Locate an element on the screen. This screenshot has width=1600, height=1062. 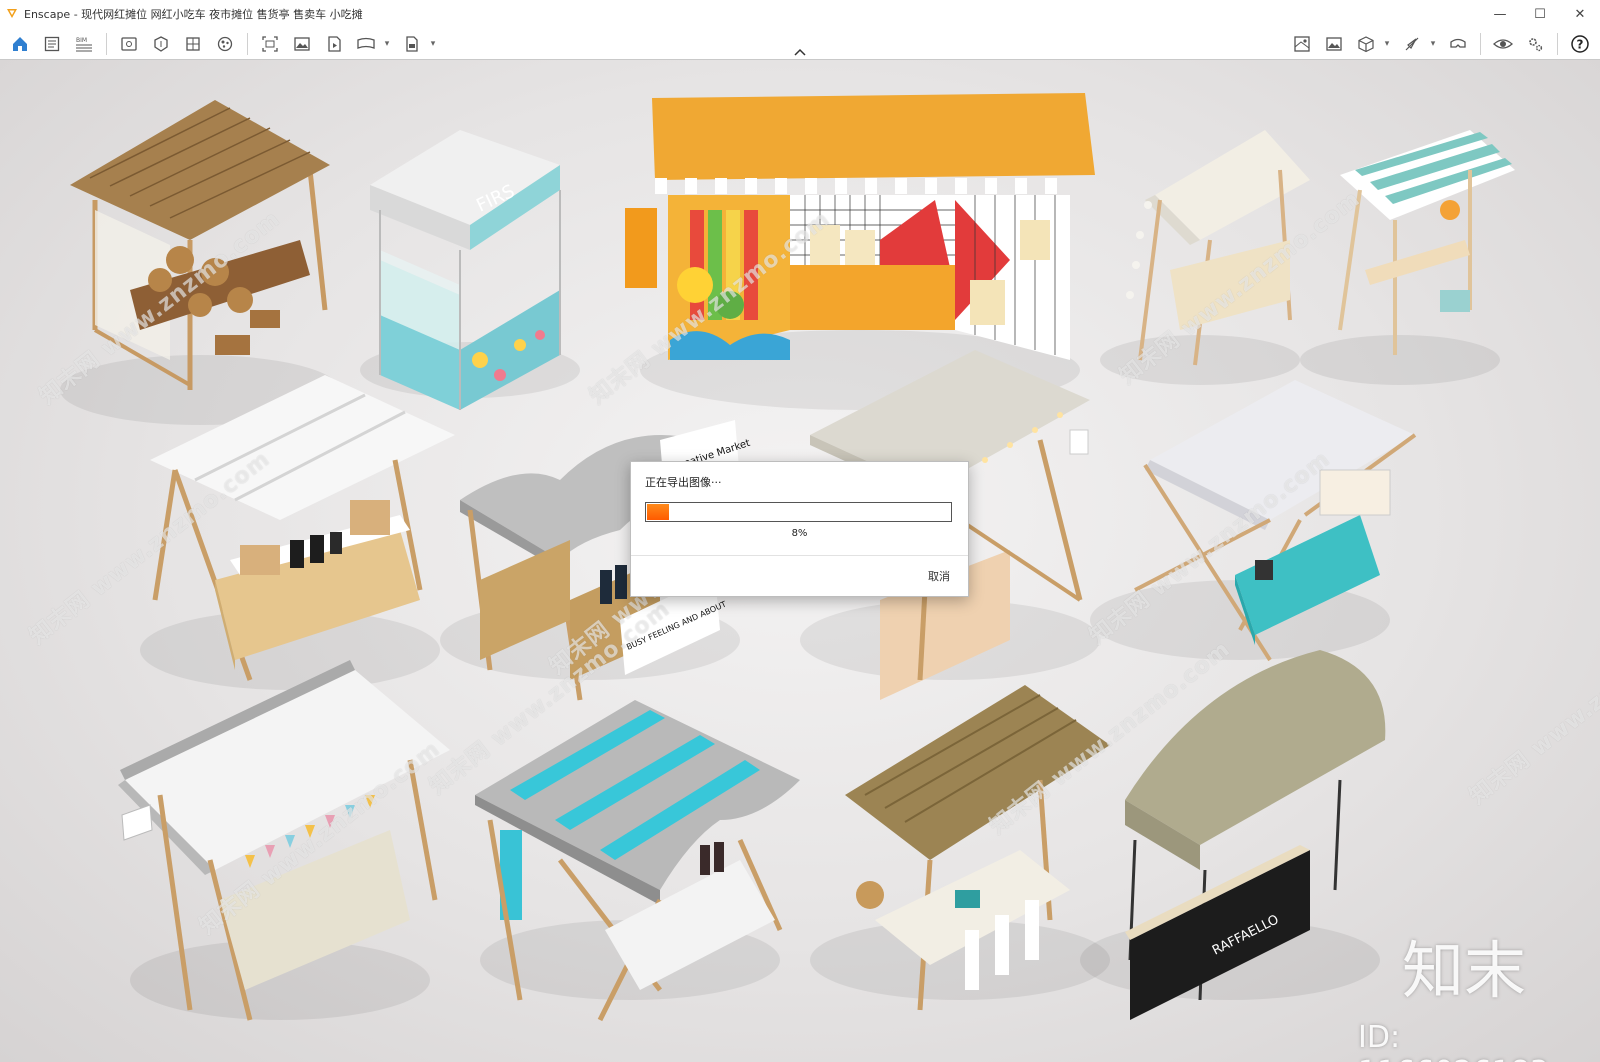
views-icon is located at coordinates (129, 44).